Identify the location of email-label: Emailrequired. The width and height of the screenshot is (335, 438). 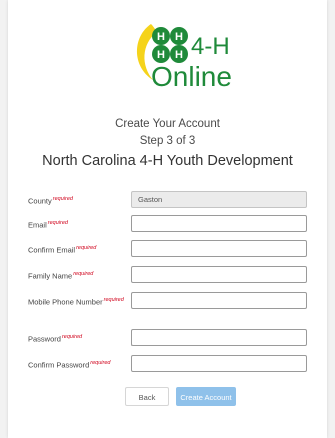
(48, 225).